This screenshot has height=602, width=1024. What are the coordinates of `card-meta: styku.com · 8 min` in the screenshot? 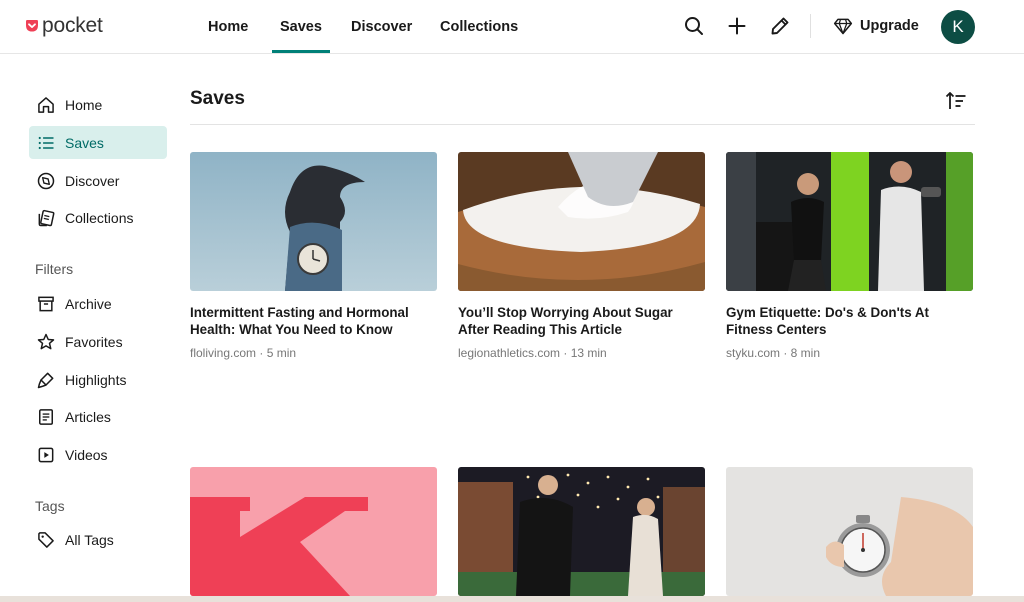 It's located at (773, 353).